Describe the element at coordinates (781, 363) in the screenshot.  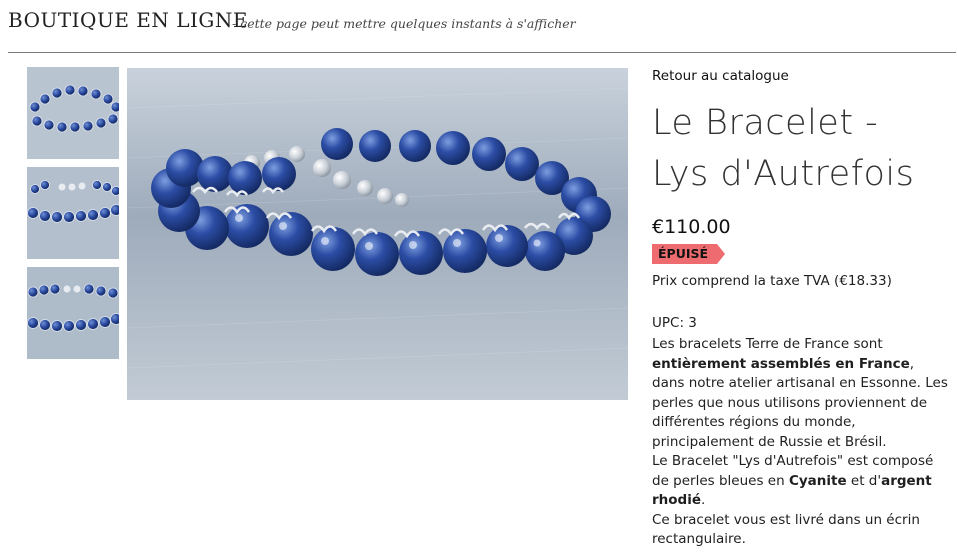
I see `desc-bold: entièrement assemblés en France` at that location.